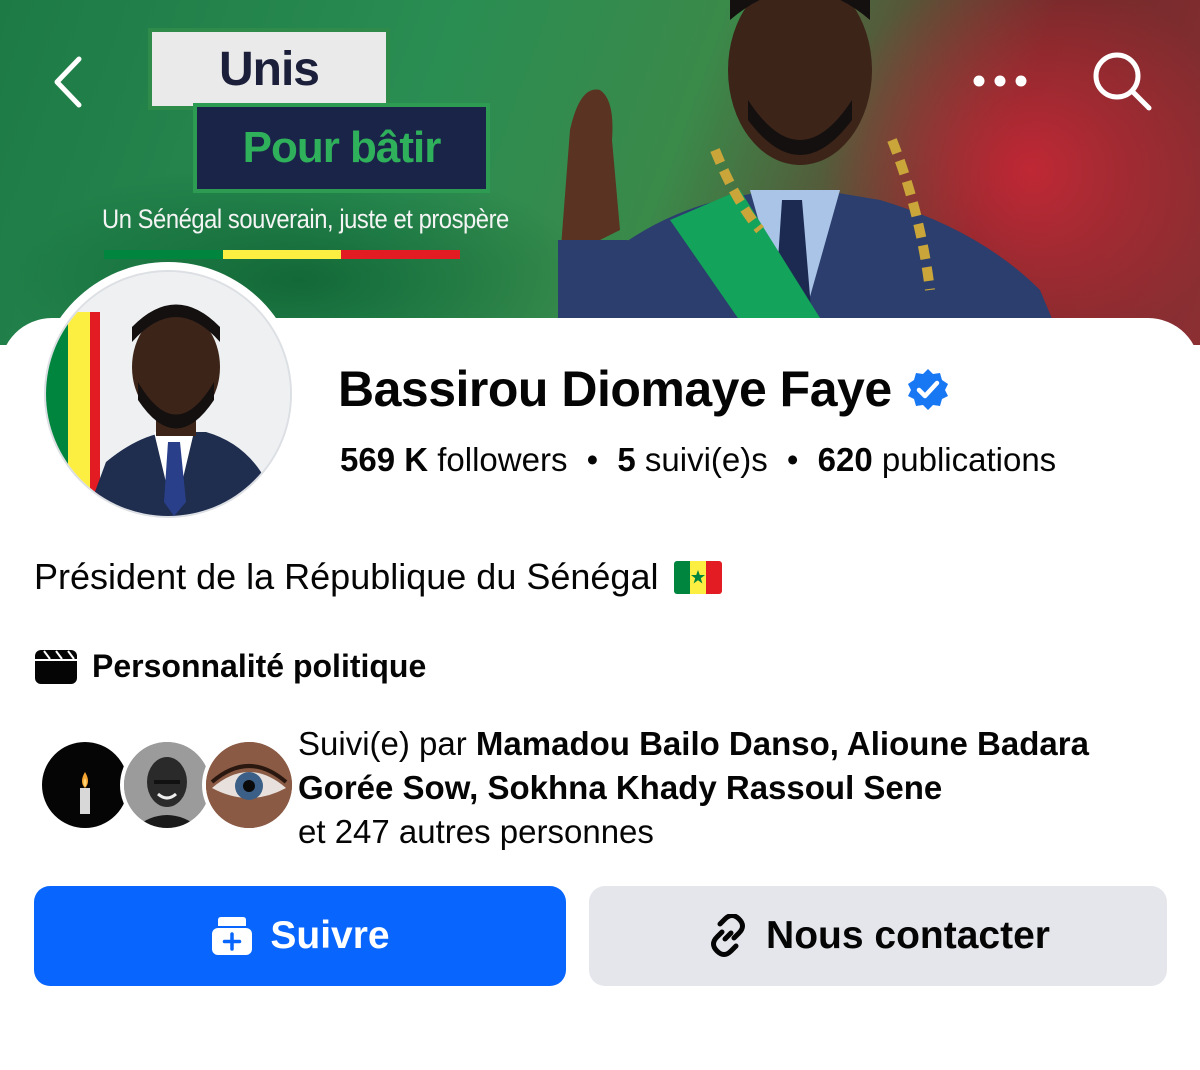  I want to click on profile-name-row: Bassirou Diomaye Faye, so click(644, 389).